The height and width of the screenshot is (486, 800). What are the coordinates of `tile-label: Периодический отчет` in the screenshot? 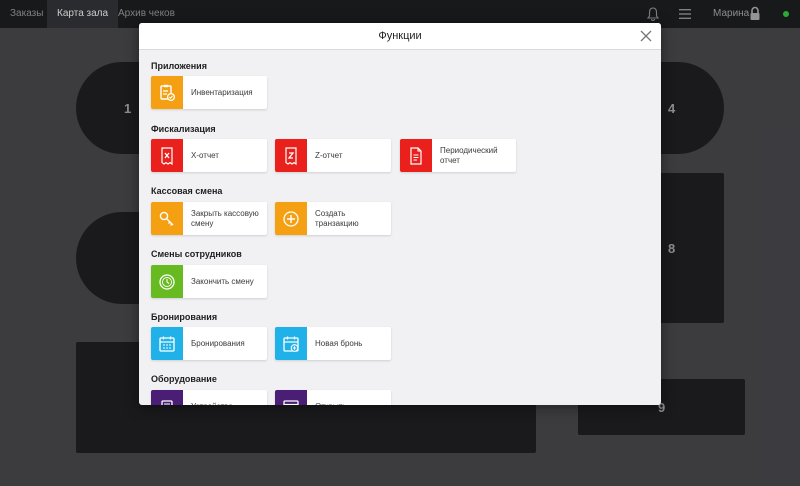 It's located at (469, 155).